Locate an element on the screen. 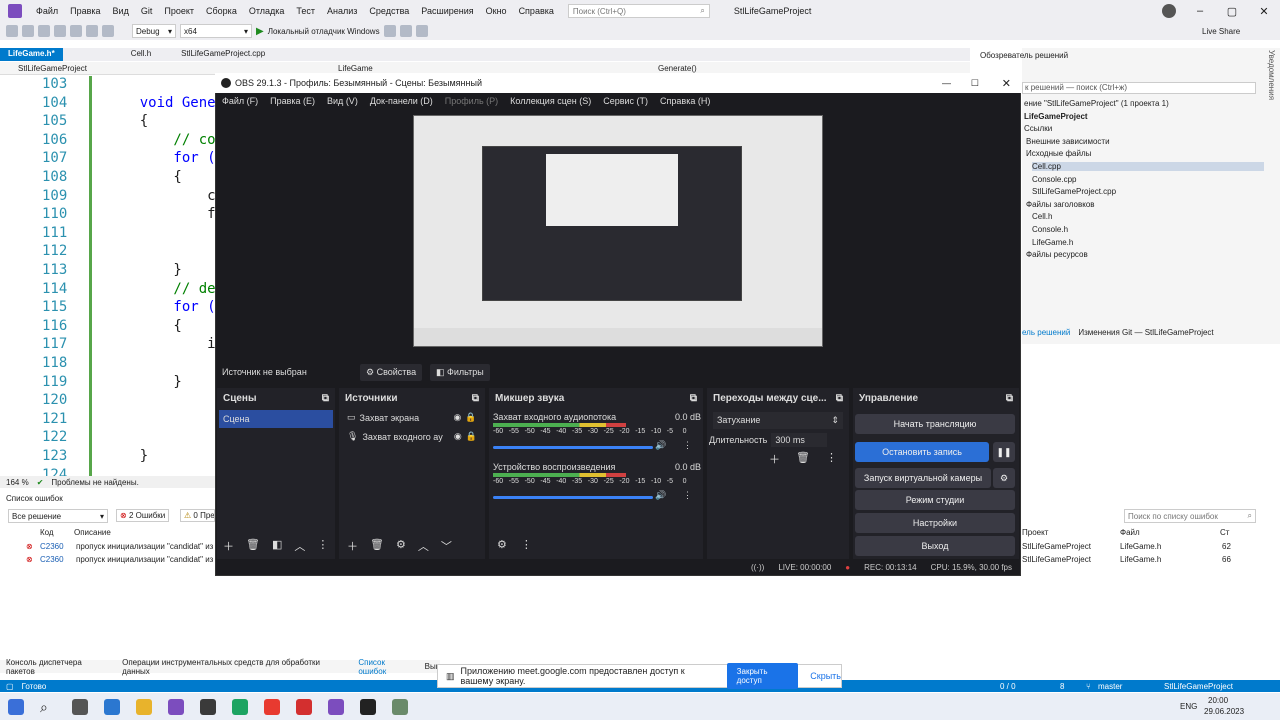  github-icon is located at coordinates (208, 706).